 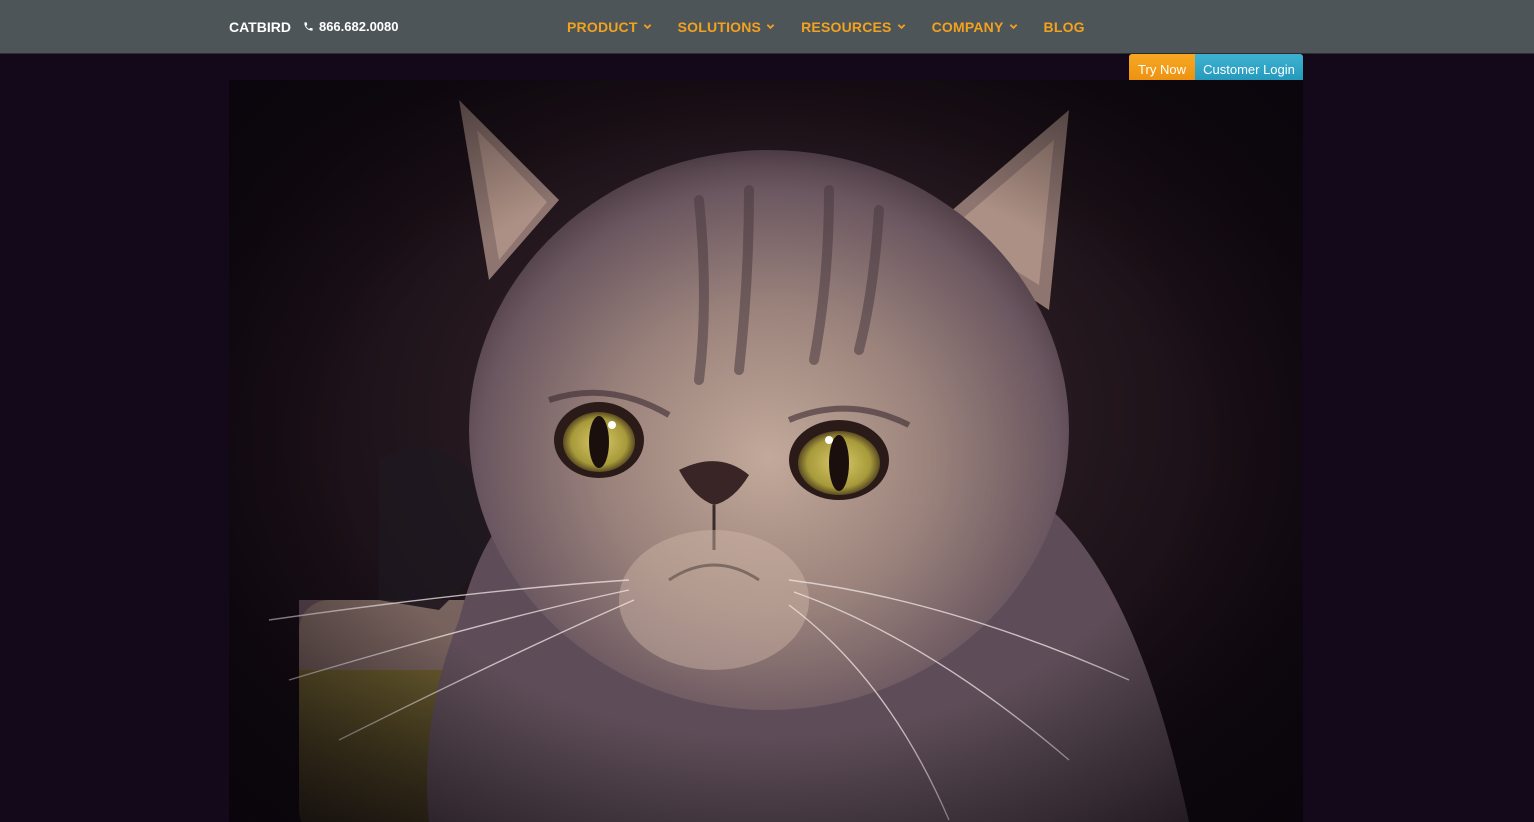 I want to click on nav-item-product: PRODUCT, so click(x=609, y=27).